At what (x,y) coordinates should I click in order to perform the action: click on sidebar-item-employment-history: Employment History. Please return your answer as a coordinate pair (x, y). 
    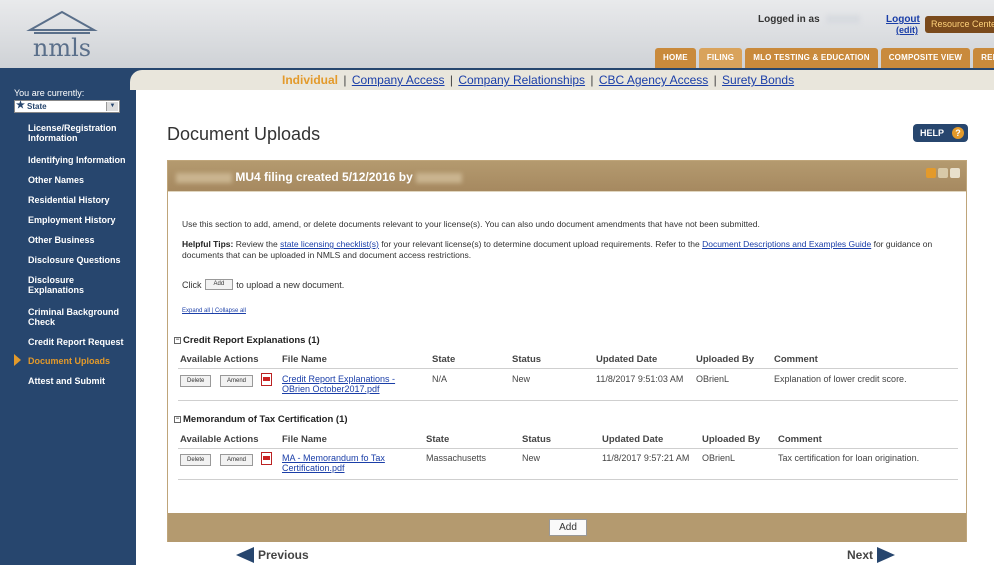
    Looking at the image, I should click on (80, 220).